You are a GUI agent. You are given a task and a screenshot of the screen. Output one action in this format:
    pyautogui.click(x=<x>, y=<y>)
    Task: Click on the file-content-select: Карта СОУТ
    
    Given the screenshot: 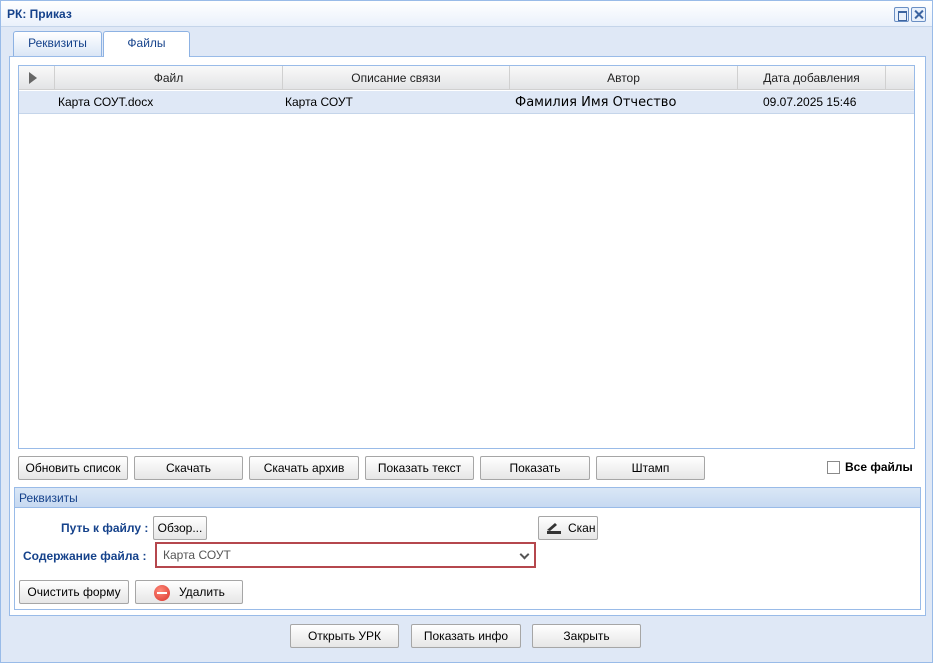 What is the action you would take?
    pyautogui.click(x=345, y=555)
    